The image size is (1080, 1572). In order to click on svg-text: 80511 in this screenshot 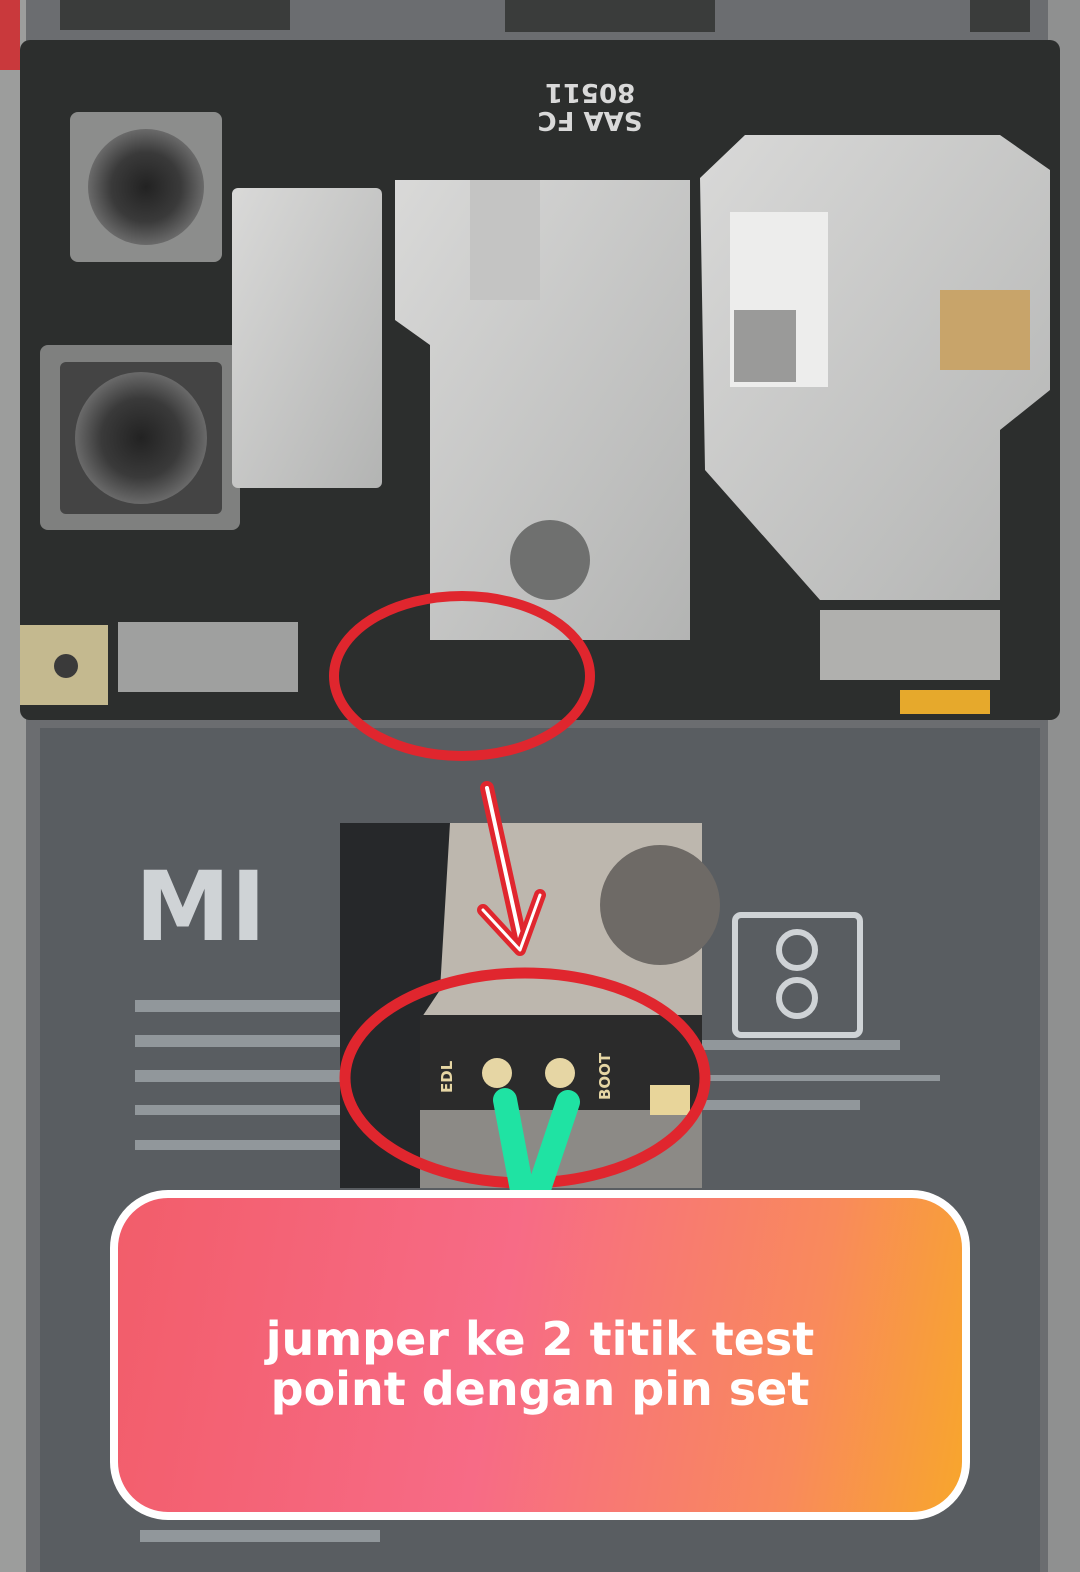, I will do `click(590, 92)`.